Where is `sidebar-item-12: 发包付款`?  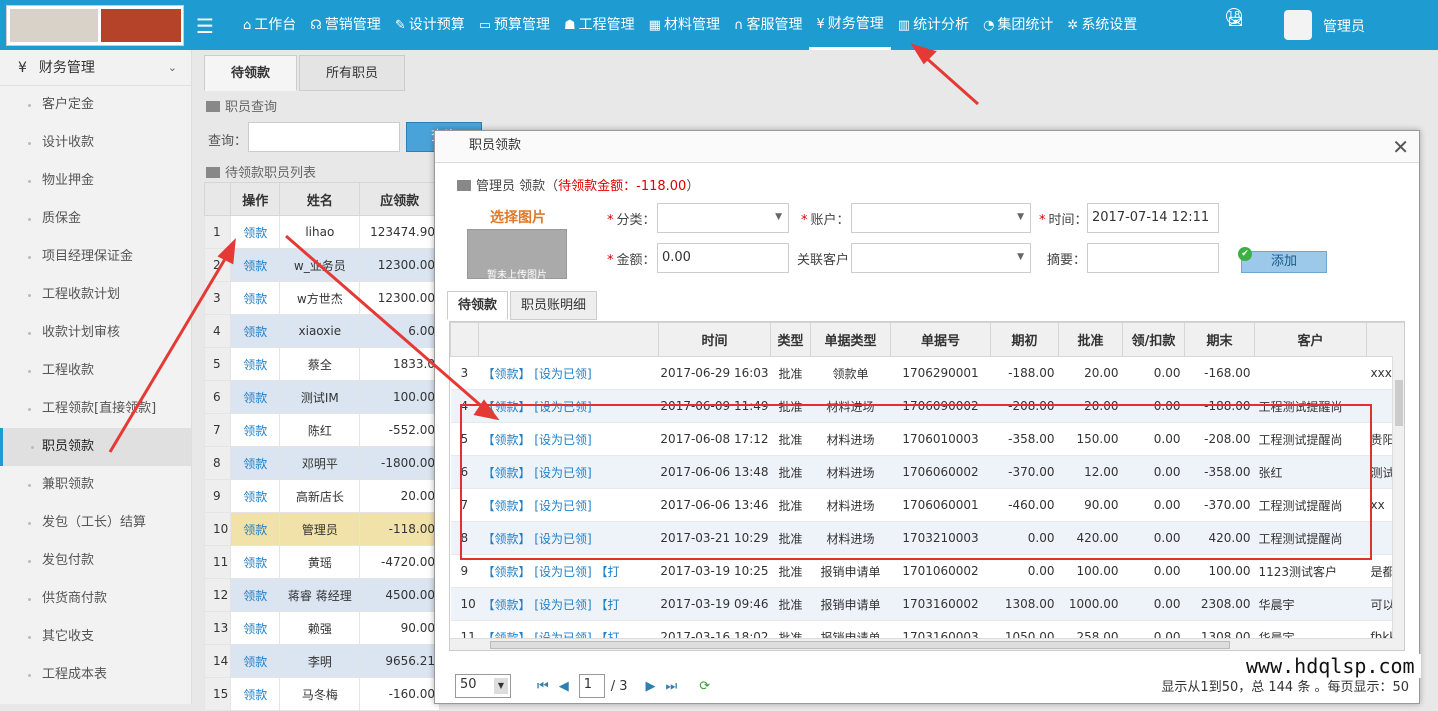
sidebar-item-12: 发包付款 is located at coordinates (95, 561).